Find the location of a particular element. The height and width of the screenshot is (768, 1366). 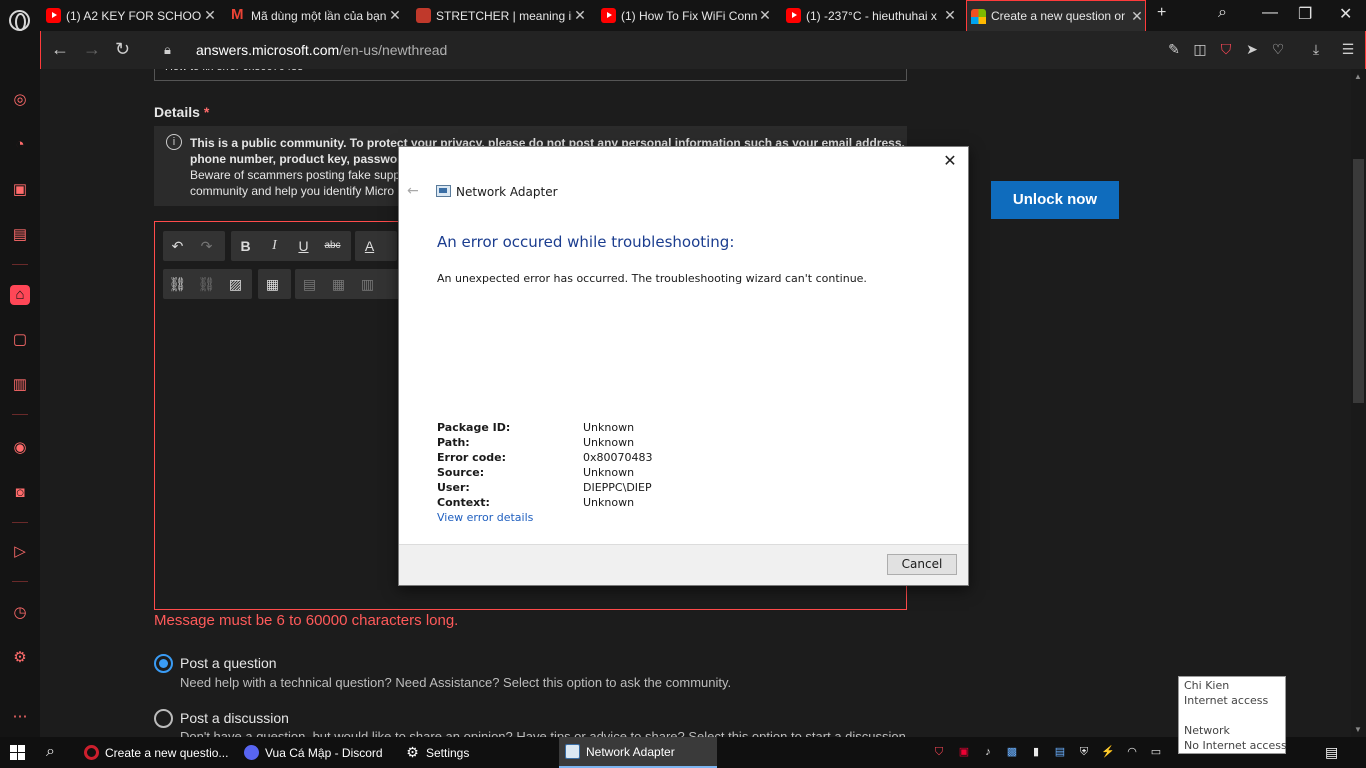

app-tray-icon: ▩ is located at coordinates (1012, 752).